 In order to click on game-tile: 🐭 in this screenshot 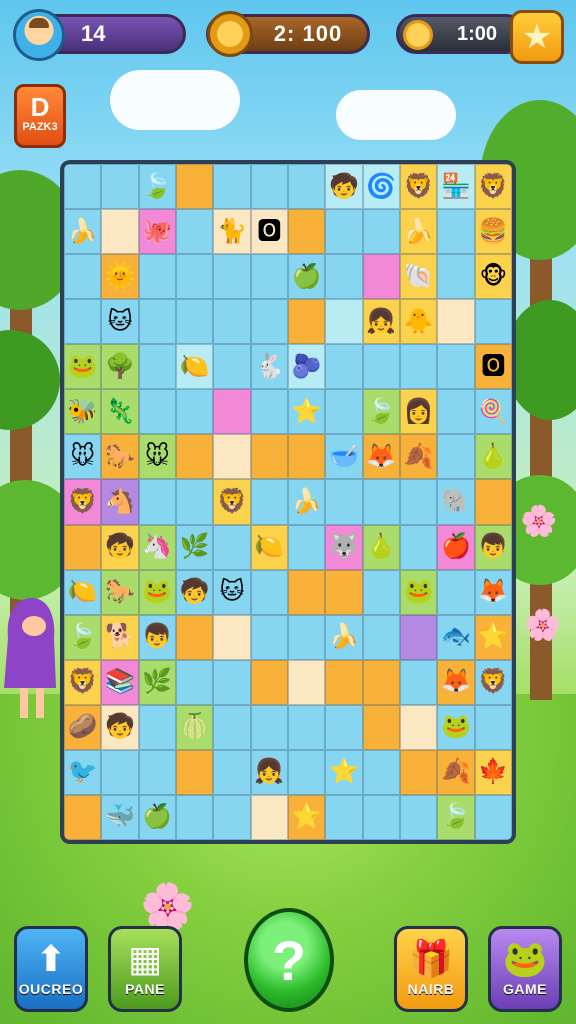, I will do `click(157, 457)`.